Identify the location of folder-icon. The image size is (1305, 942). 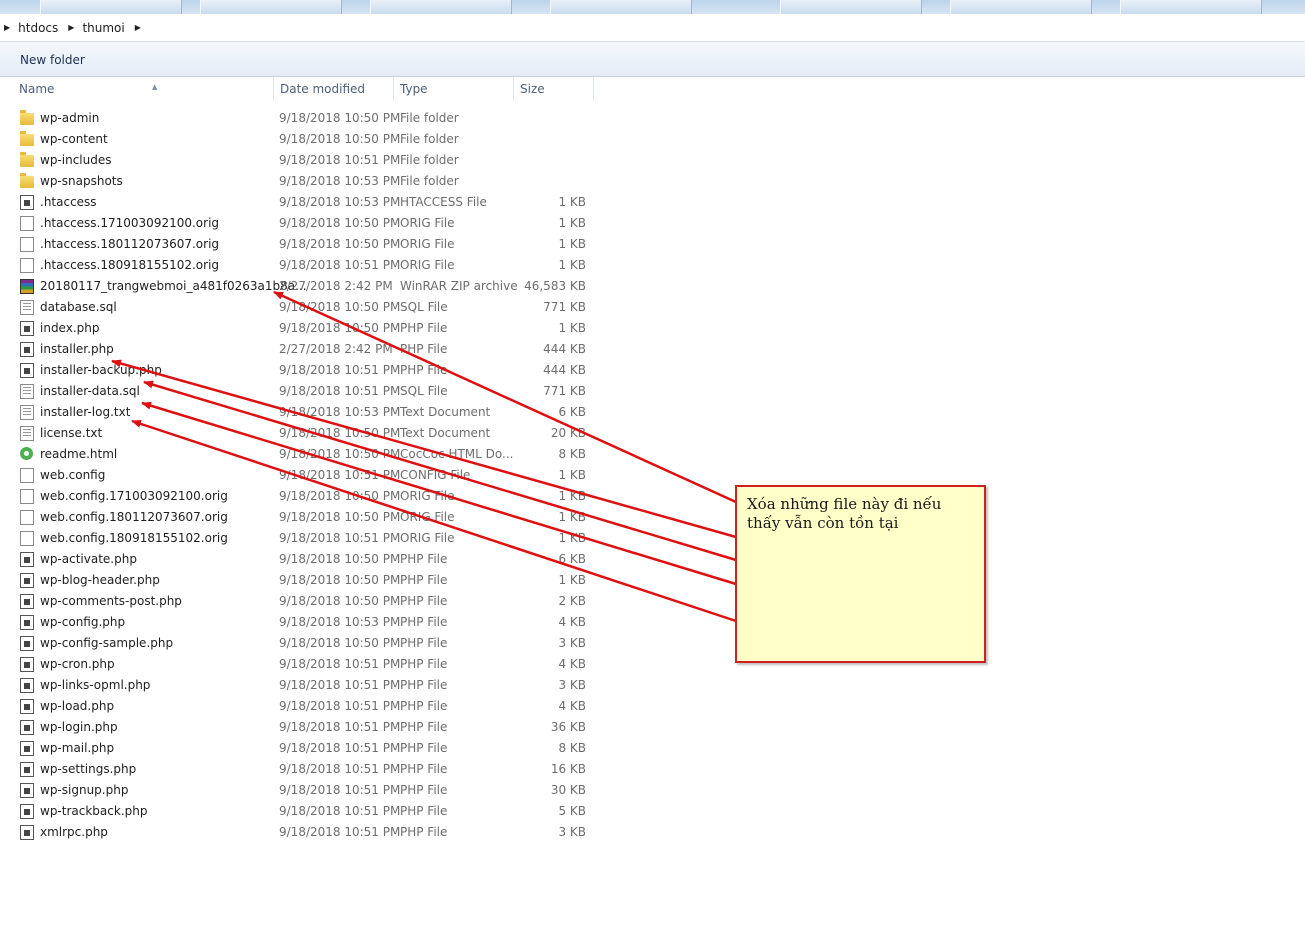
(27, 138).